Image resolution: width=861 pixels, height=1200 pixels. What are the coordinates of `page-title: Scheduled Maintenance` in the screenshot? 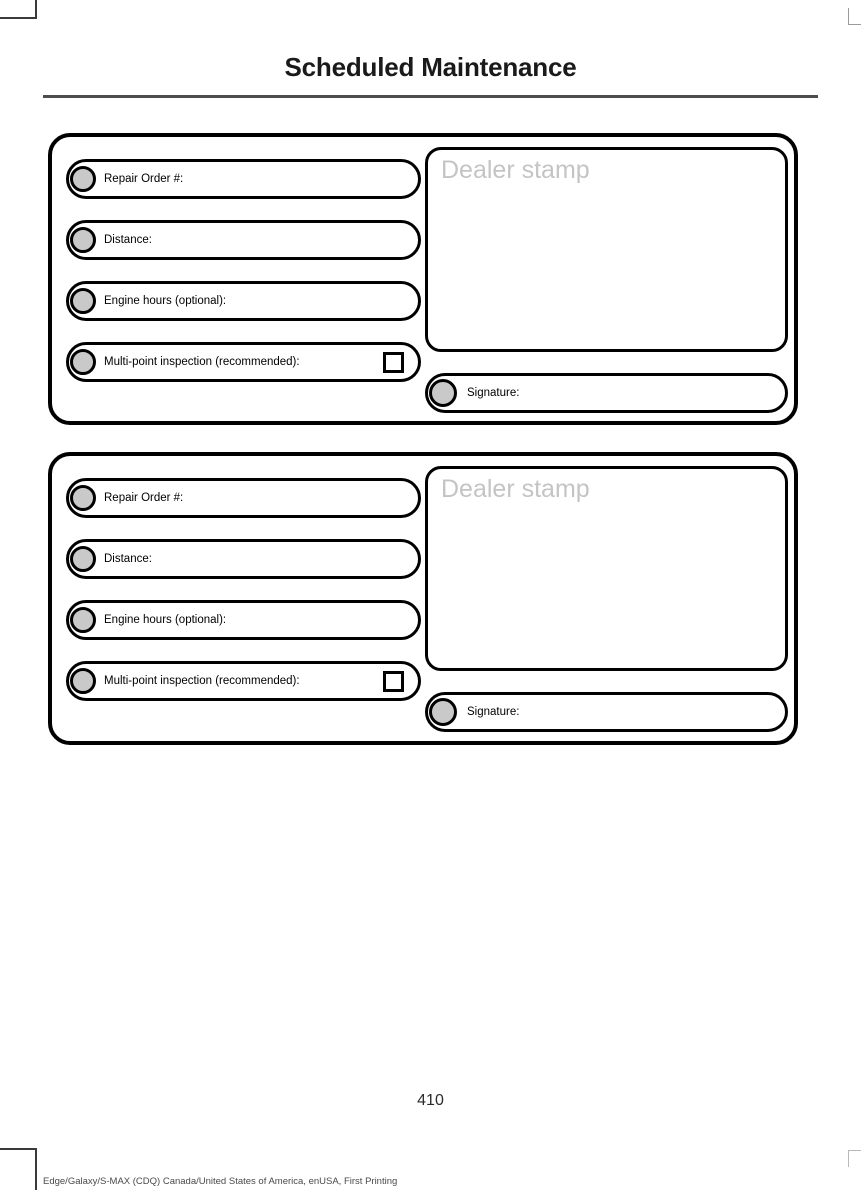 It's located at (430, 67).